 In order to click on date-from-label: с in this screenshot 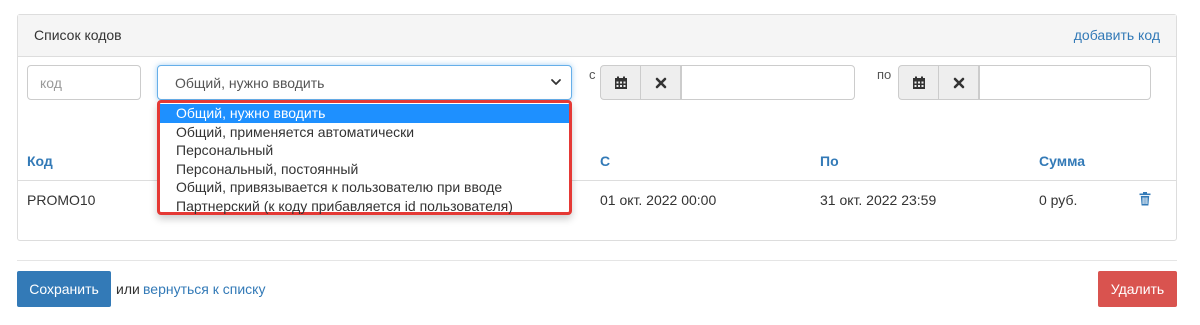, I will do `click(592, 74)`.